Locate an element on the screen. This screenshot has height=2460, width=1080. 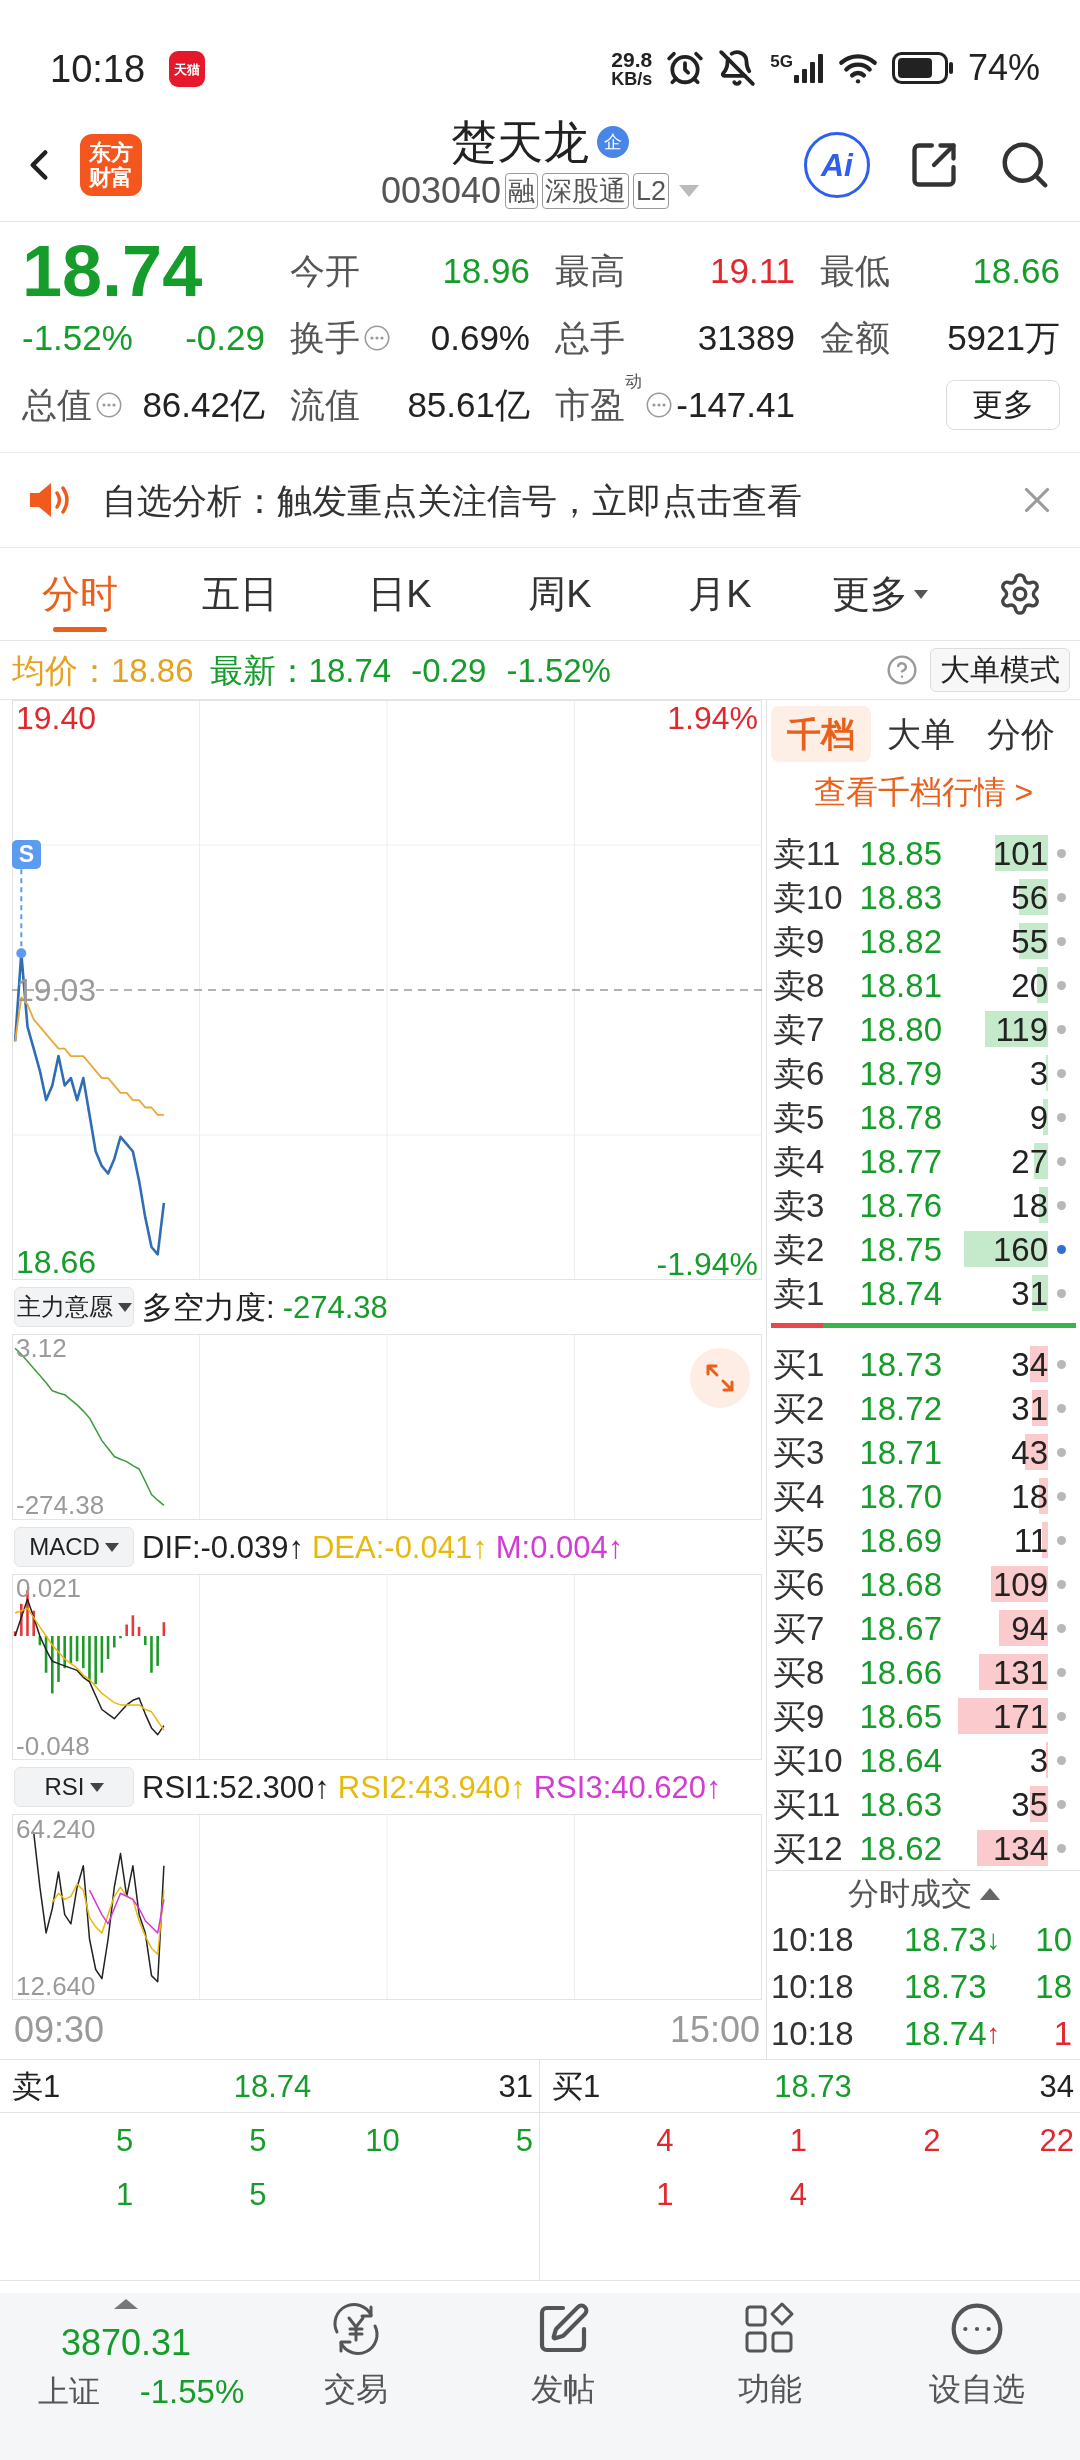
order-price: 18.69 is located at coordinates (900, 1540).